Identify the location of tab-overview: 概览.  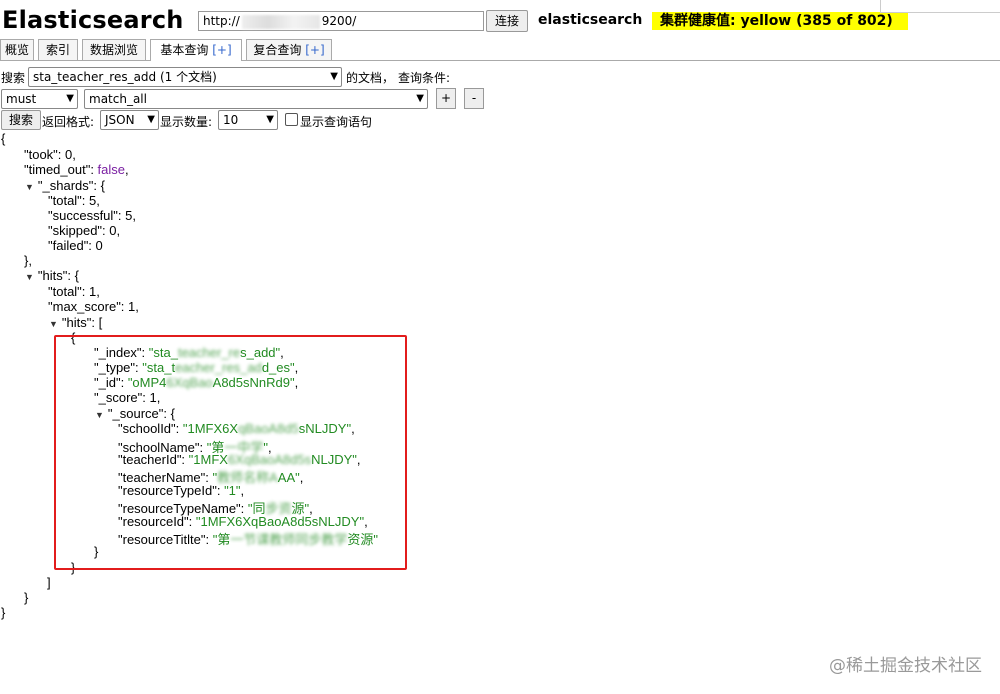
(17, 49).